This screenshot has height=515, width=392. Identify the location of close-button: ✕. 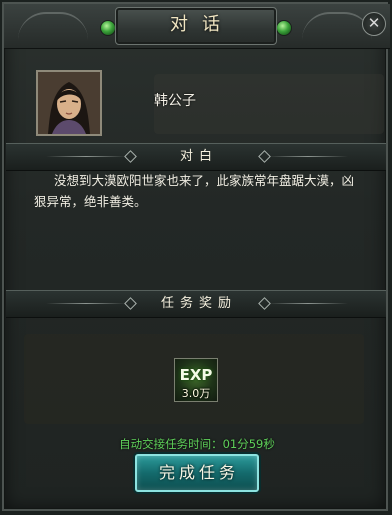
(374, 24).